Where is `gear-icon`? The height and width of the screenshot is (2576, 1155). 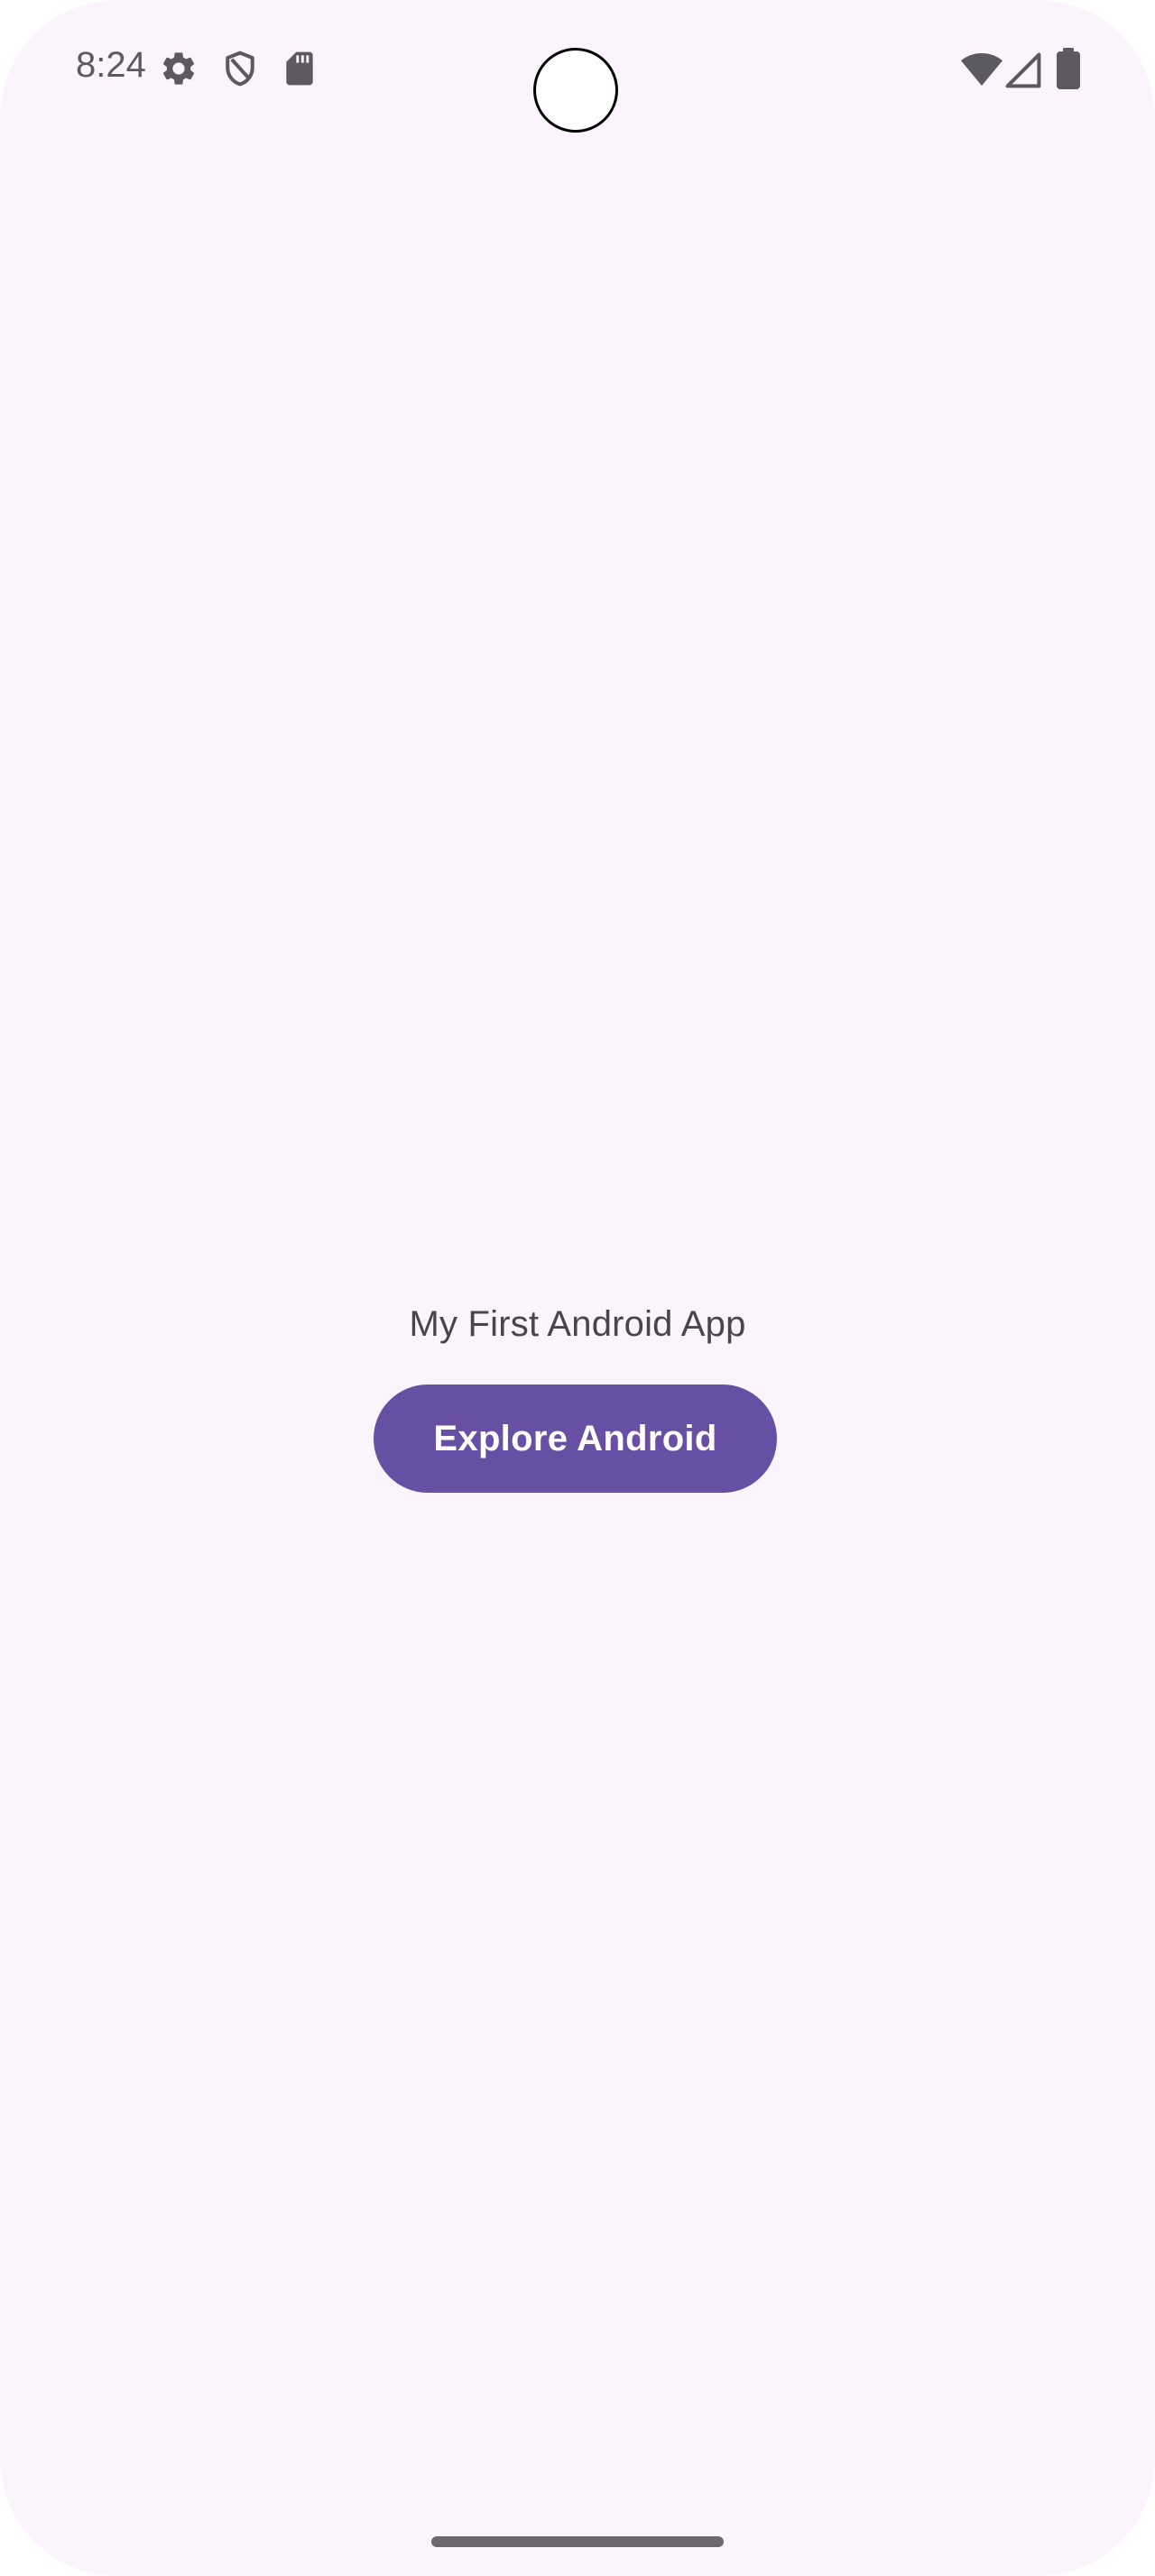 gear-icon is located at coordinates (179, 68).